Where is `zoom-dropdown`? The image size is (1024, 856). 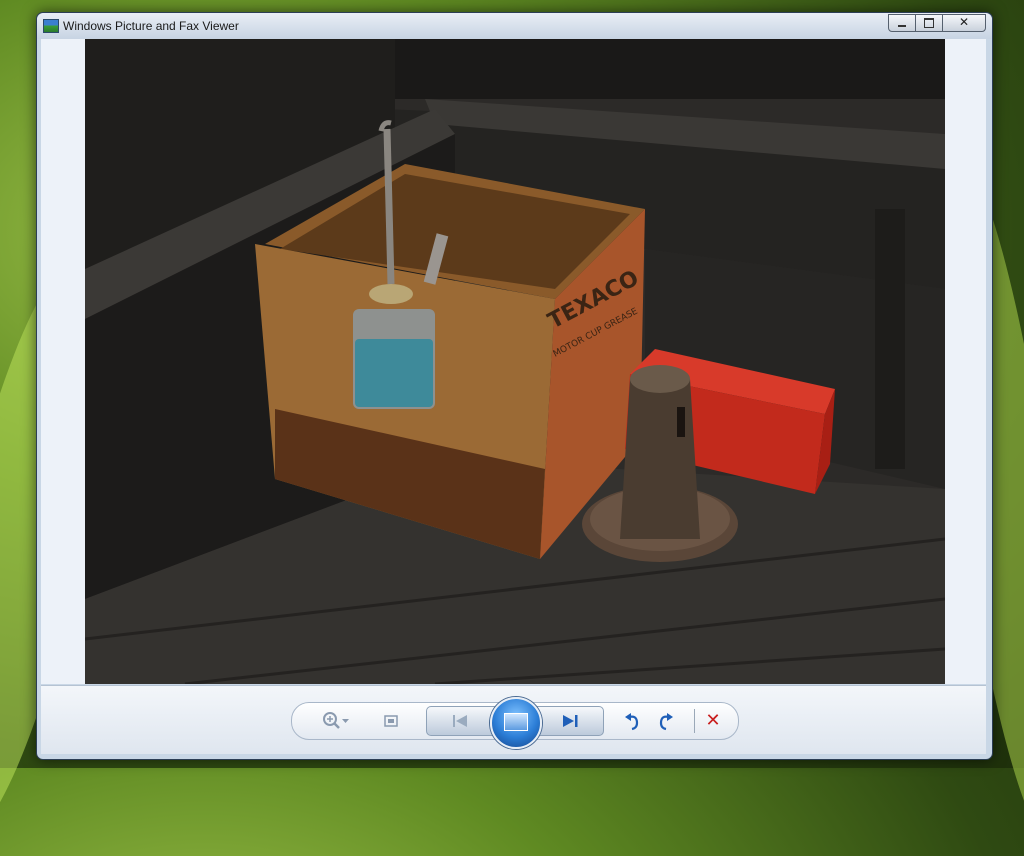
zoom-dropdown is located at coordinates (346, 721).